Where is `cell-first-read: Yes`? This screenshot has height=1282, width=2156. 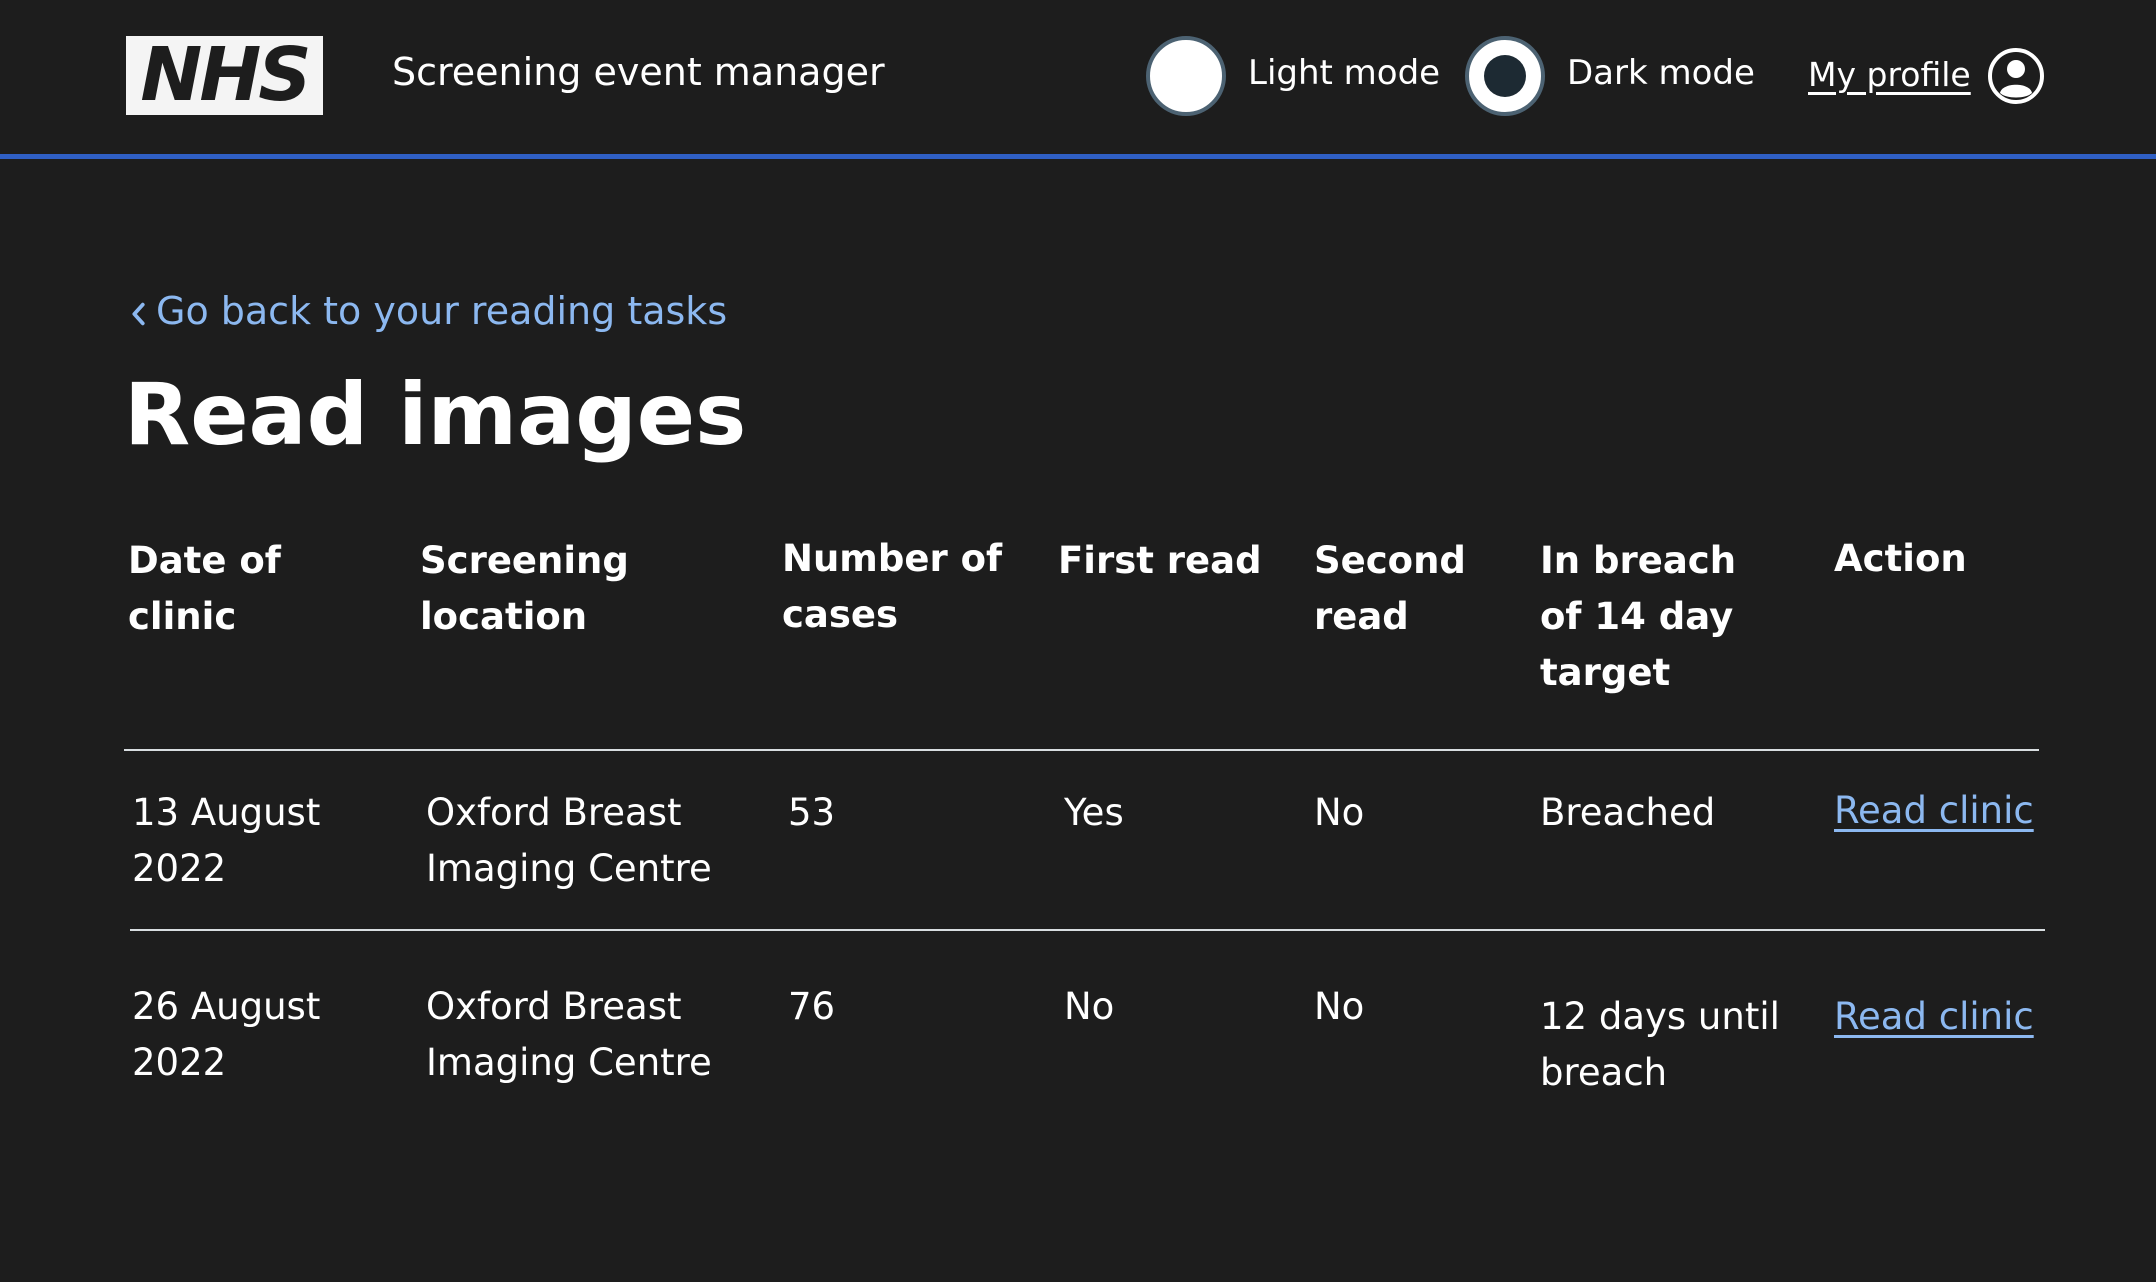
cell-first-read: Yes is located at coordinates (1094, 812).